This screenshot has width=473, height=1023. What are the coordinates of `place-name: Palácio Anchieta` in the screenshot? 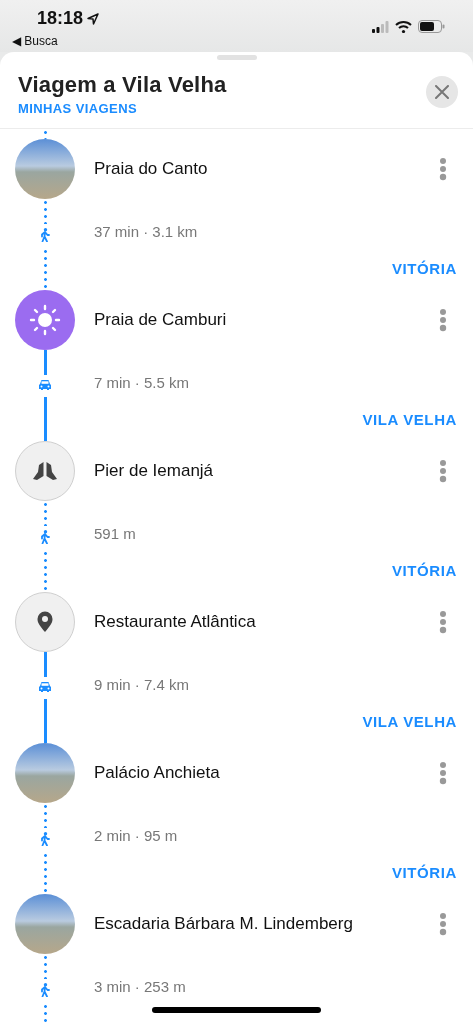 It's located at (157, 773).